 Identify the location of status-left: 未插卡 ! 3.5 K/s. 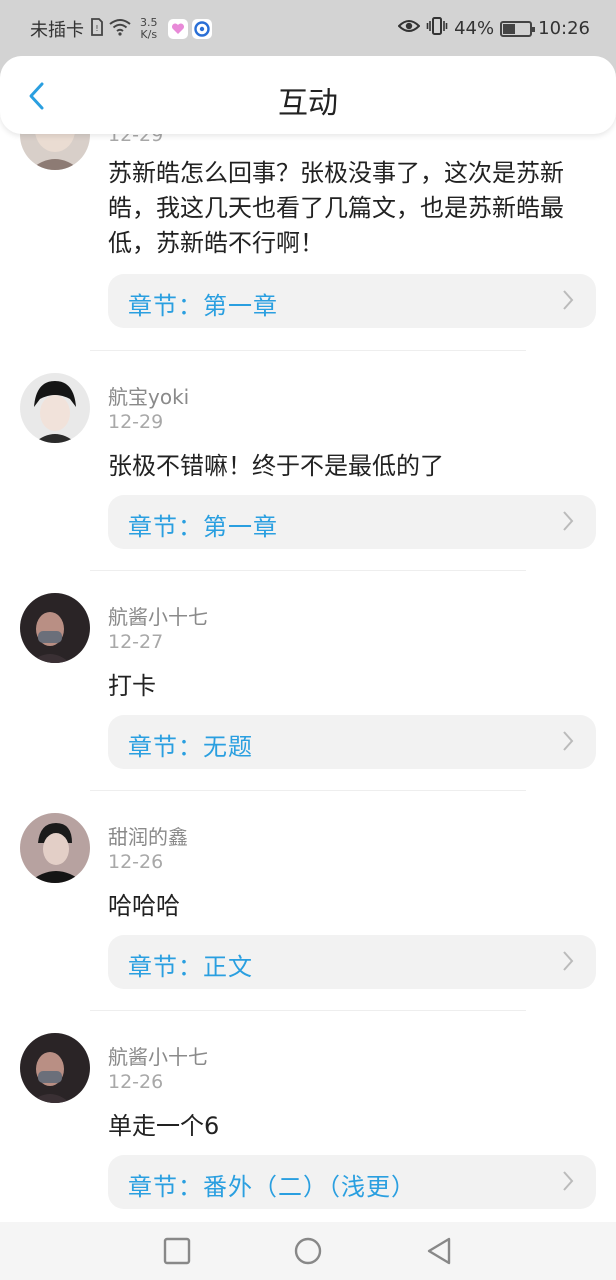
(121, 29).